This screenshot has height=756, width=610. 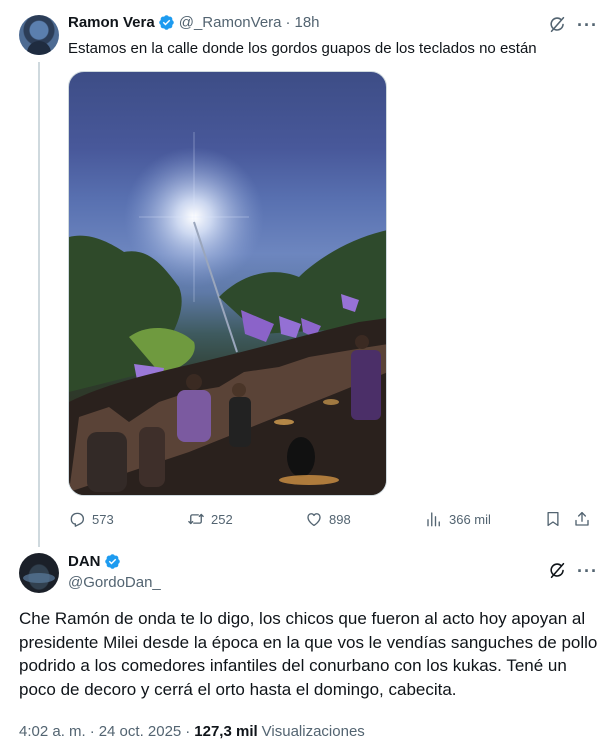 I want to click on like-count: 898, so click(x=340, y=519).